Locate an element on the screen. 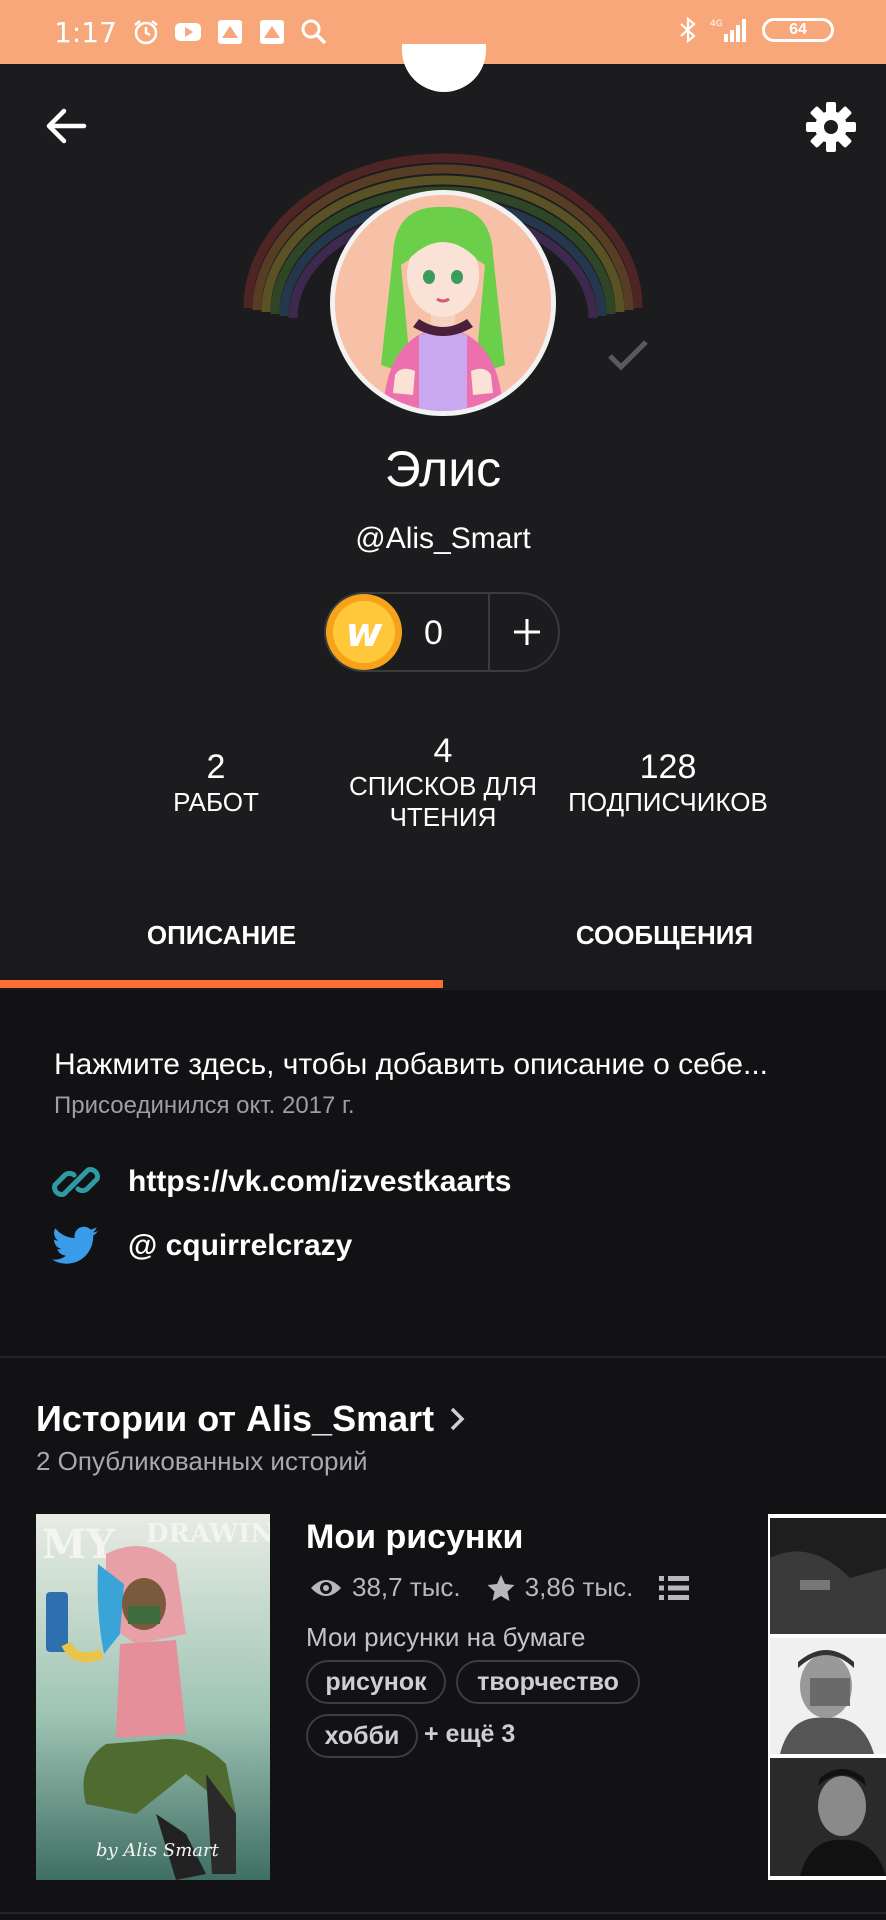  website-link-row: https://vk.com/izvestkaarts is located at coordinates (281, 1182).